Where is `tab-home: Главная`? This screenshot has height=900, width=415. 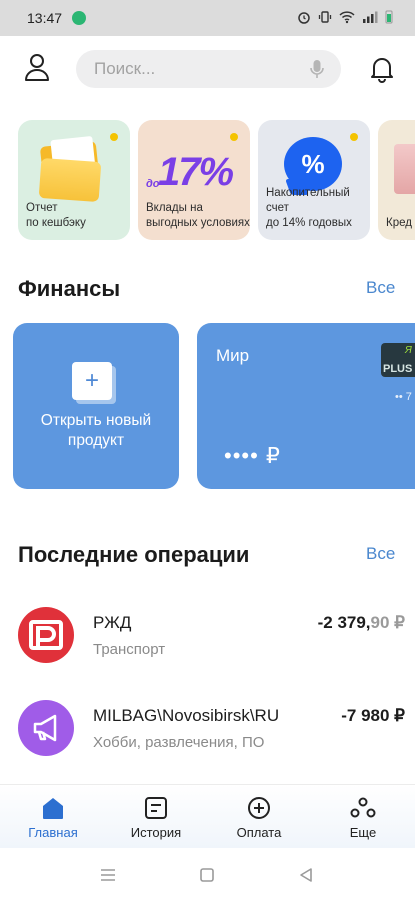
tab-home: Главная is located at coordinates (53, 817).